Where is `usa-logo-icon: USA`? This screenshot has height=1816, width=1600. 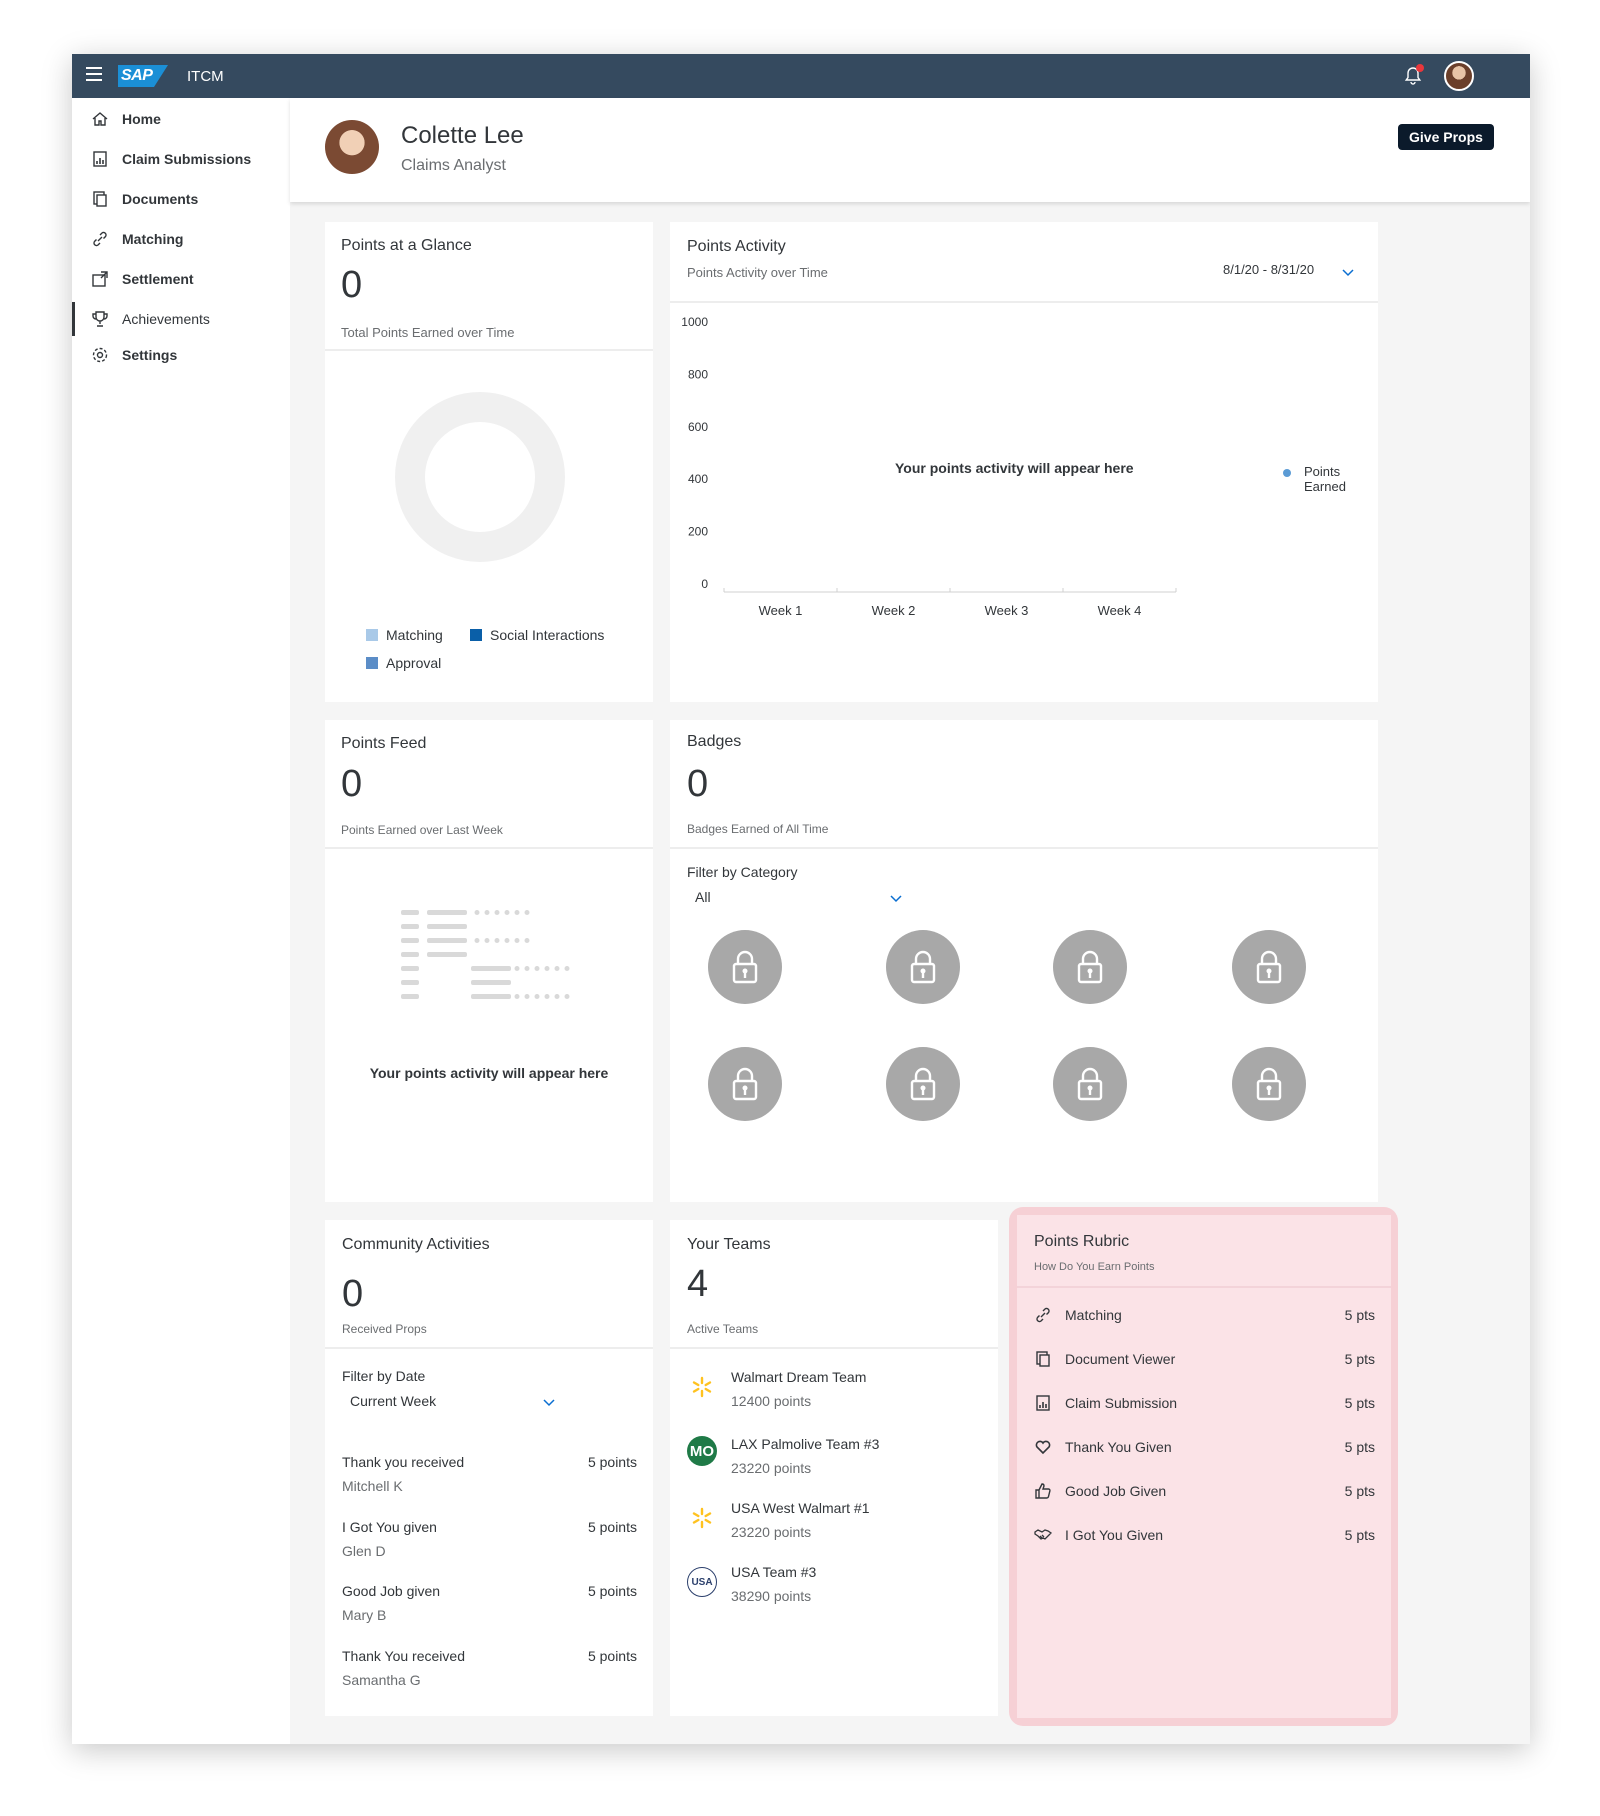 usa-logo-icon: USA is located at coordinates (702, 1582).